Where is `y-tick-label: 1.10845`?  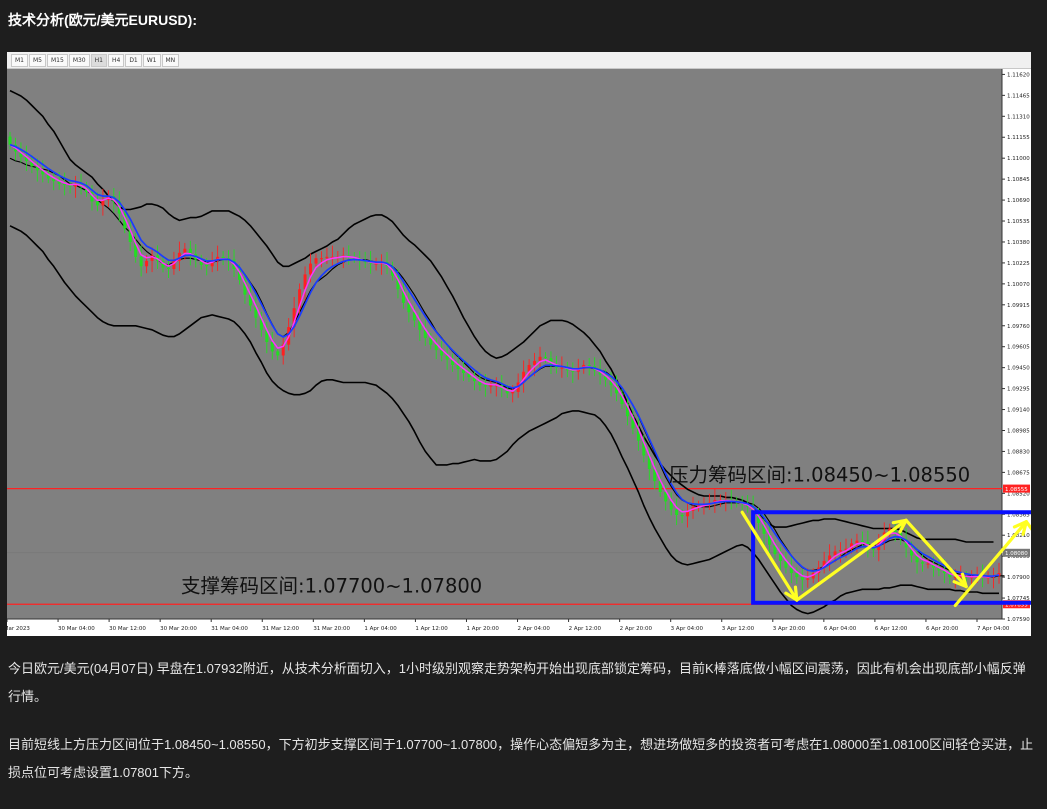 y-tick-label: 1.10845 is located at coordinates (1018, 180).